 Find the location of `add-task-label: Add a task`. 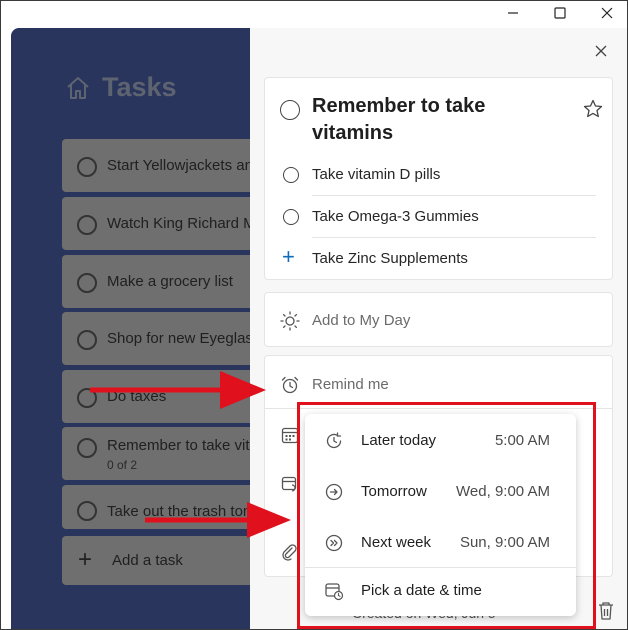

add-task-label: Add a task is located at coordinates (147, 560).